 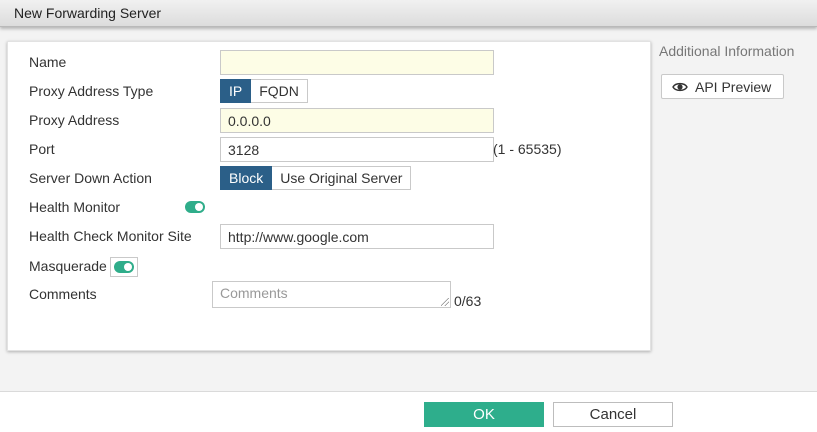 I want to click on masquerade-toggle-box, so click(x=124, y=267).